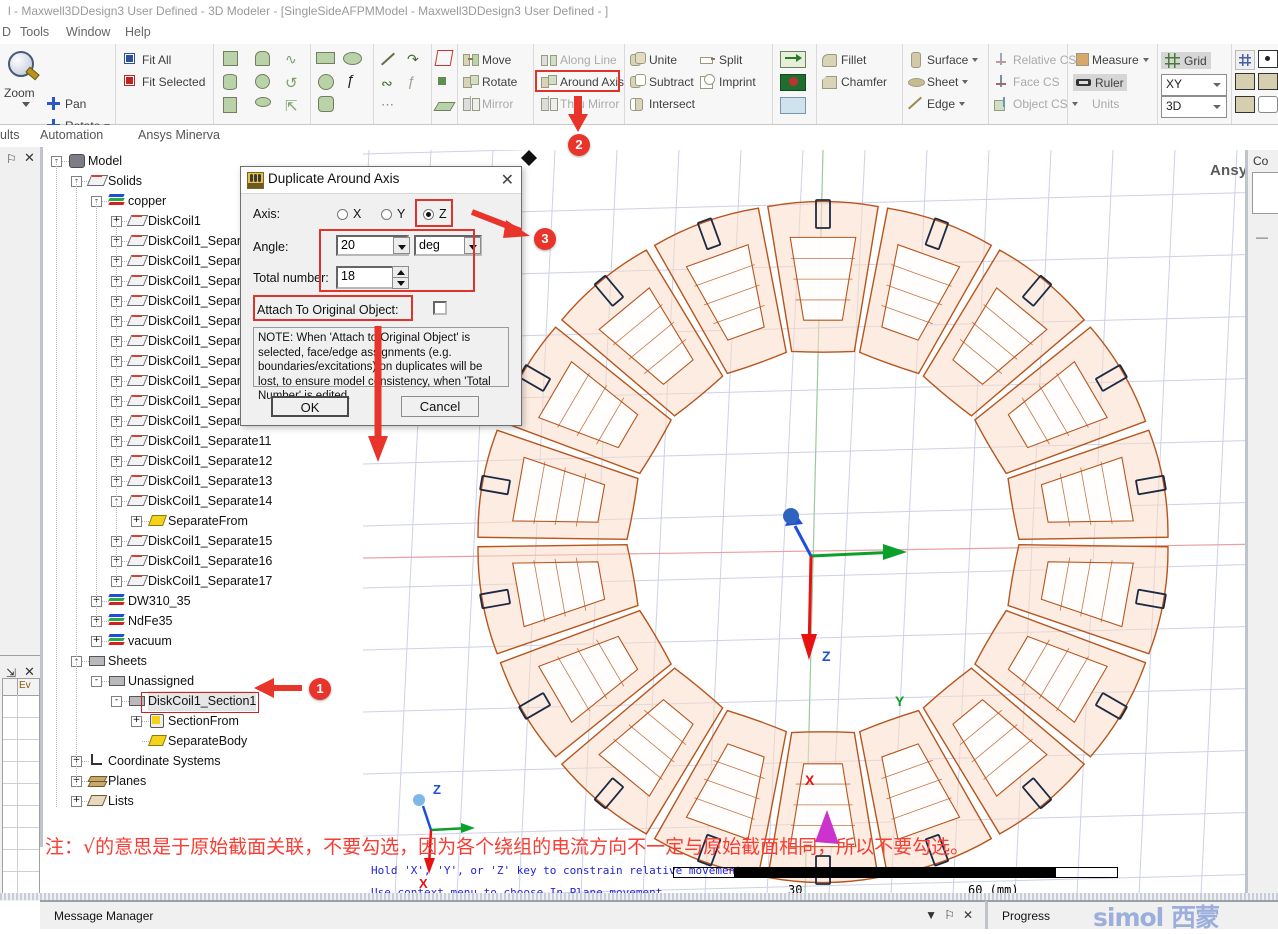 Image resolution: width=1278 pixels, height=934 pixels. What do you see at coordinates (138, 32) in the screenshot?
I see `menu-item-help: Help` at bounding box center [138, 32].